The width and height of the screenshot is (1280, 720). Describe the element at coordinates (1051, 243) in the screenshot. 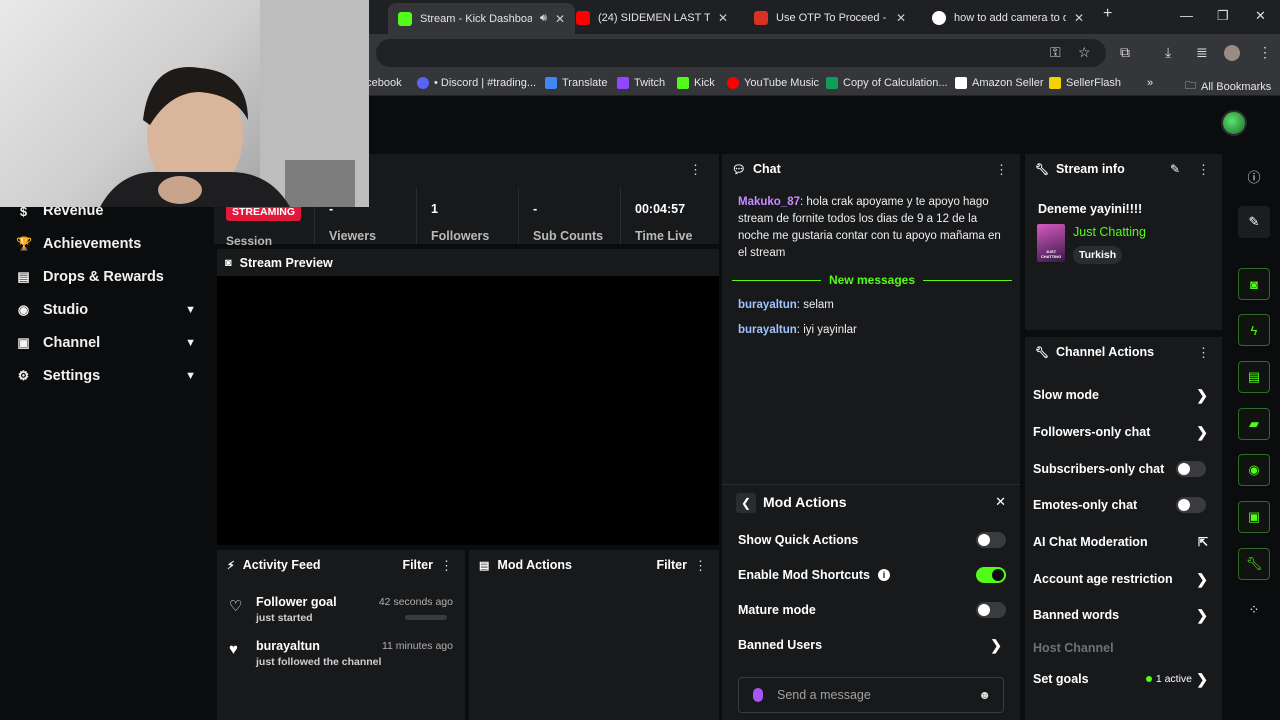

I see `category-thumbnail: JUST CHATTING` at that location.